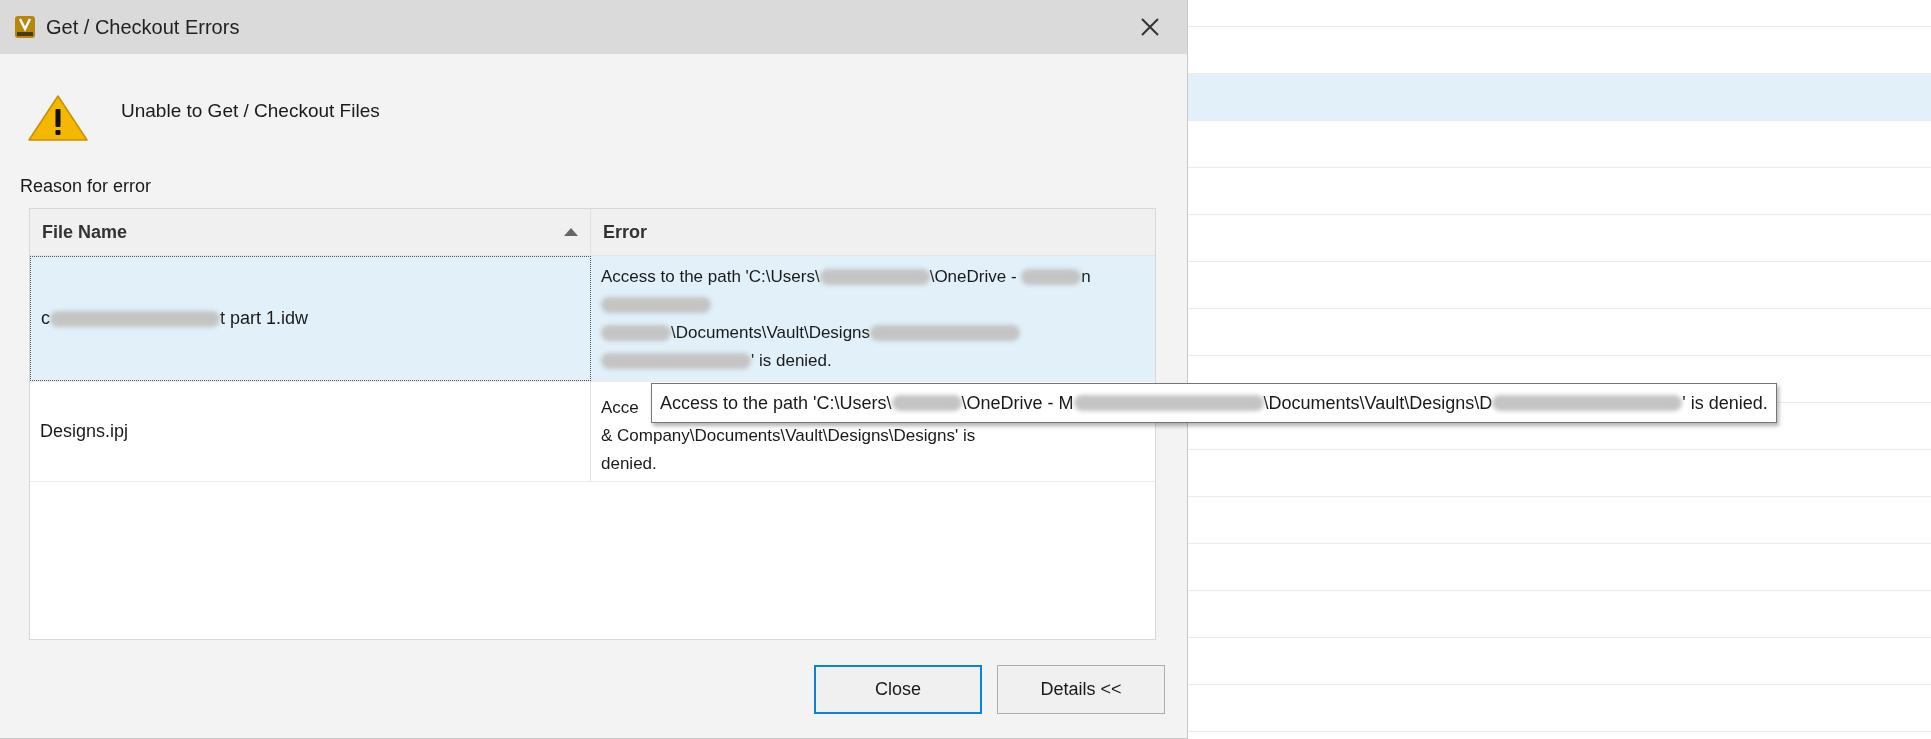 The image size is (1931, 739). Describe the element at coordinates (620, 408) in the screenshot. I see `error-text-line: Acce` at that location.